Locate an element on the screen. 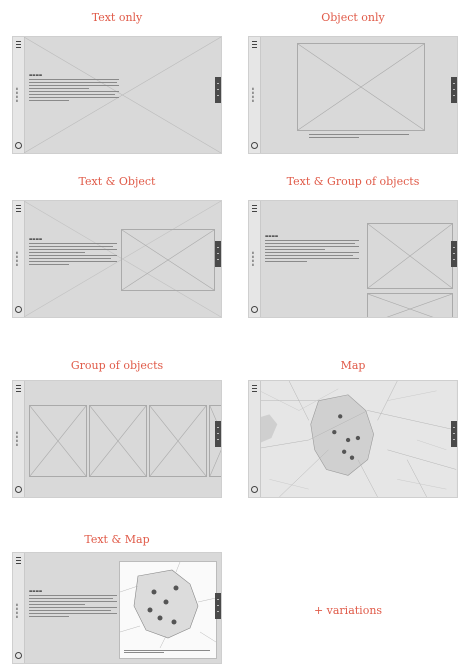 The height and width of the screenshot is (665, 464). panel-title: Group of objects is located at coordinates (117, 365).